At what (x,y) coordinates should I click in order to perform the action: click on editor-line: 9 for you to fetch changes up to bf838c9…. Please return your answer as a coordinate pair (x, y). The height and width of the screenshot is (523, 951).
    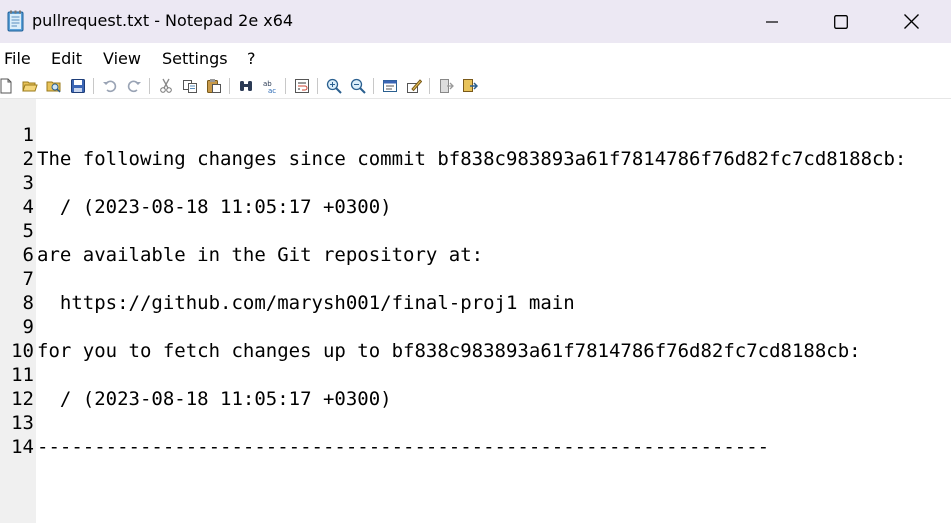
    Looking at the image, I should click on (475, 326).